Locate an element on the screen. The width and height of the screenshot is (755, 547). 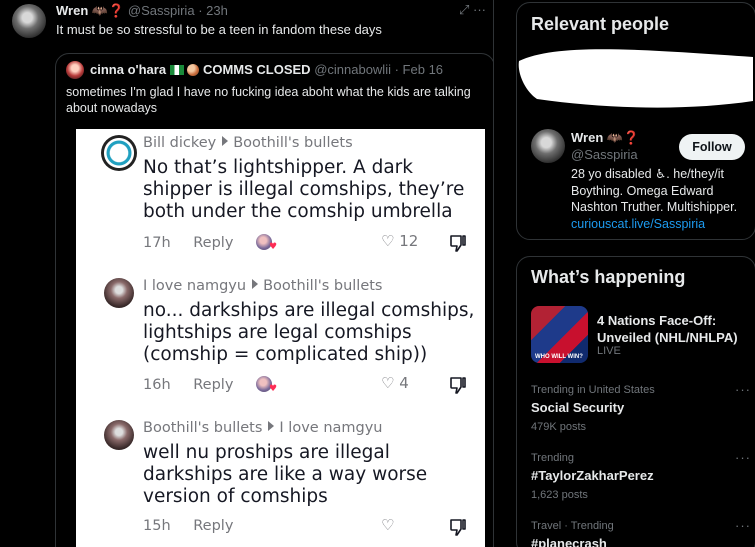
quote-author-handle: @cinnabowlii is located at coordinates (352, 69).